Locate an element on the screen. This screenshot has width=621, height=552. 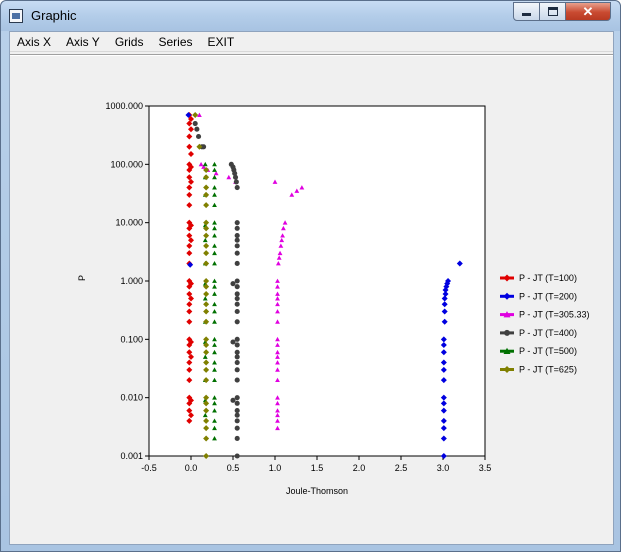
legend-label: P - JT (T=200) is located at coordinates (548, 296).